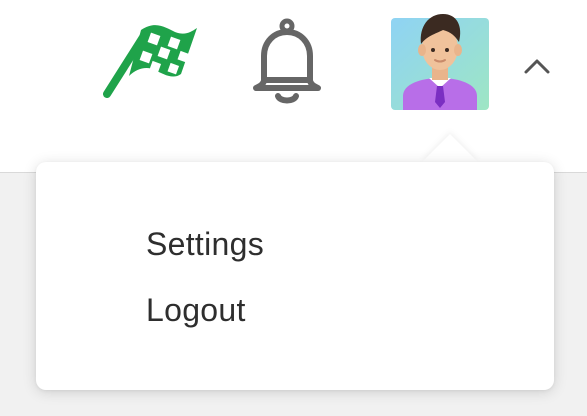 Image resolution: width=587 pixels, height=416 pixels. I want to click on bell-icon, so click(287, 61).